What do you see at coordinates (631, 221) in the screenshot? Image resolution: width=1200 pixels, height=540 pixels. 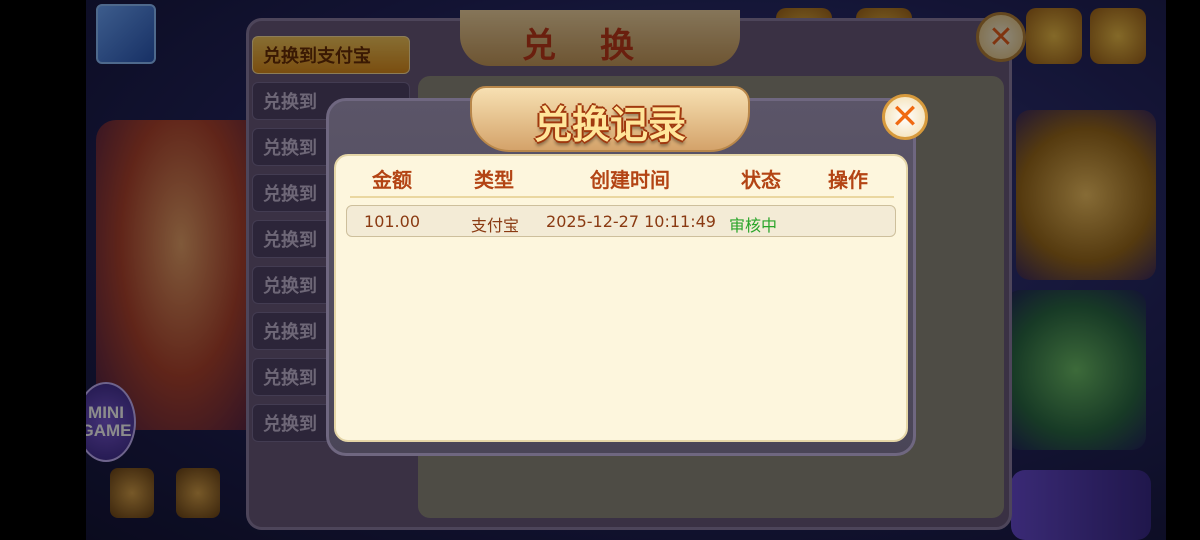 I see `cell-created-time: 2025-12-27 10:11:49` at bounding box center [631, 221].